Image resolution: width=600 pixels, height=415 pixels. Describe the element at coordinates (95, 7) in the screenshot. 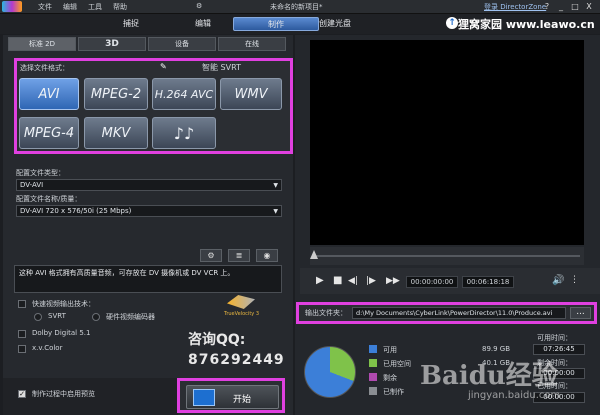

I see `menu-tools: 工具` at that location.